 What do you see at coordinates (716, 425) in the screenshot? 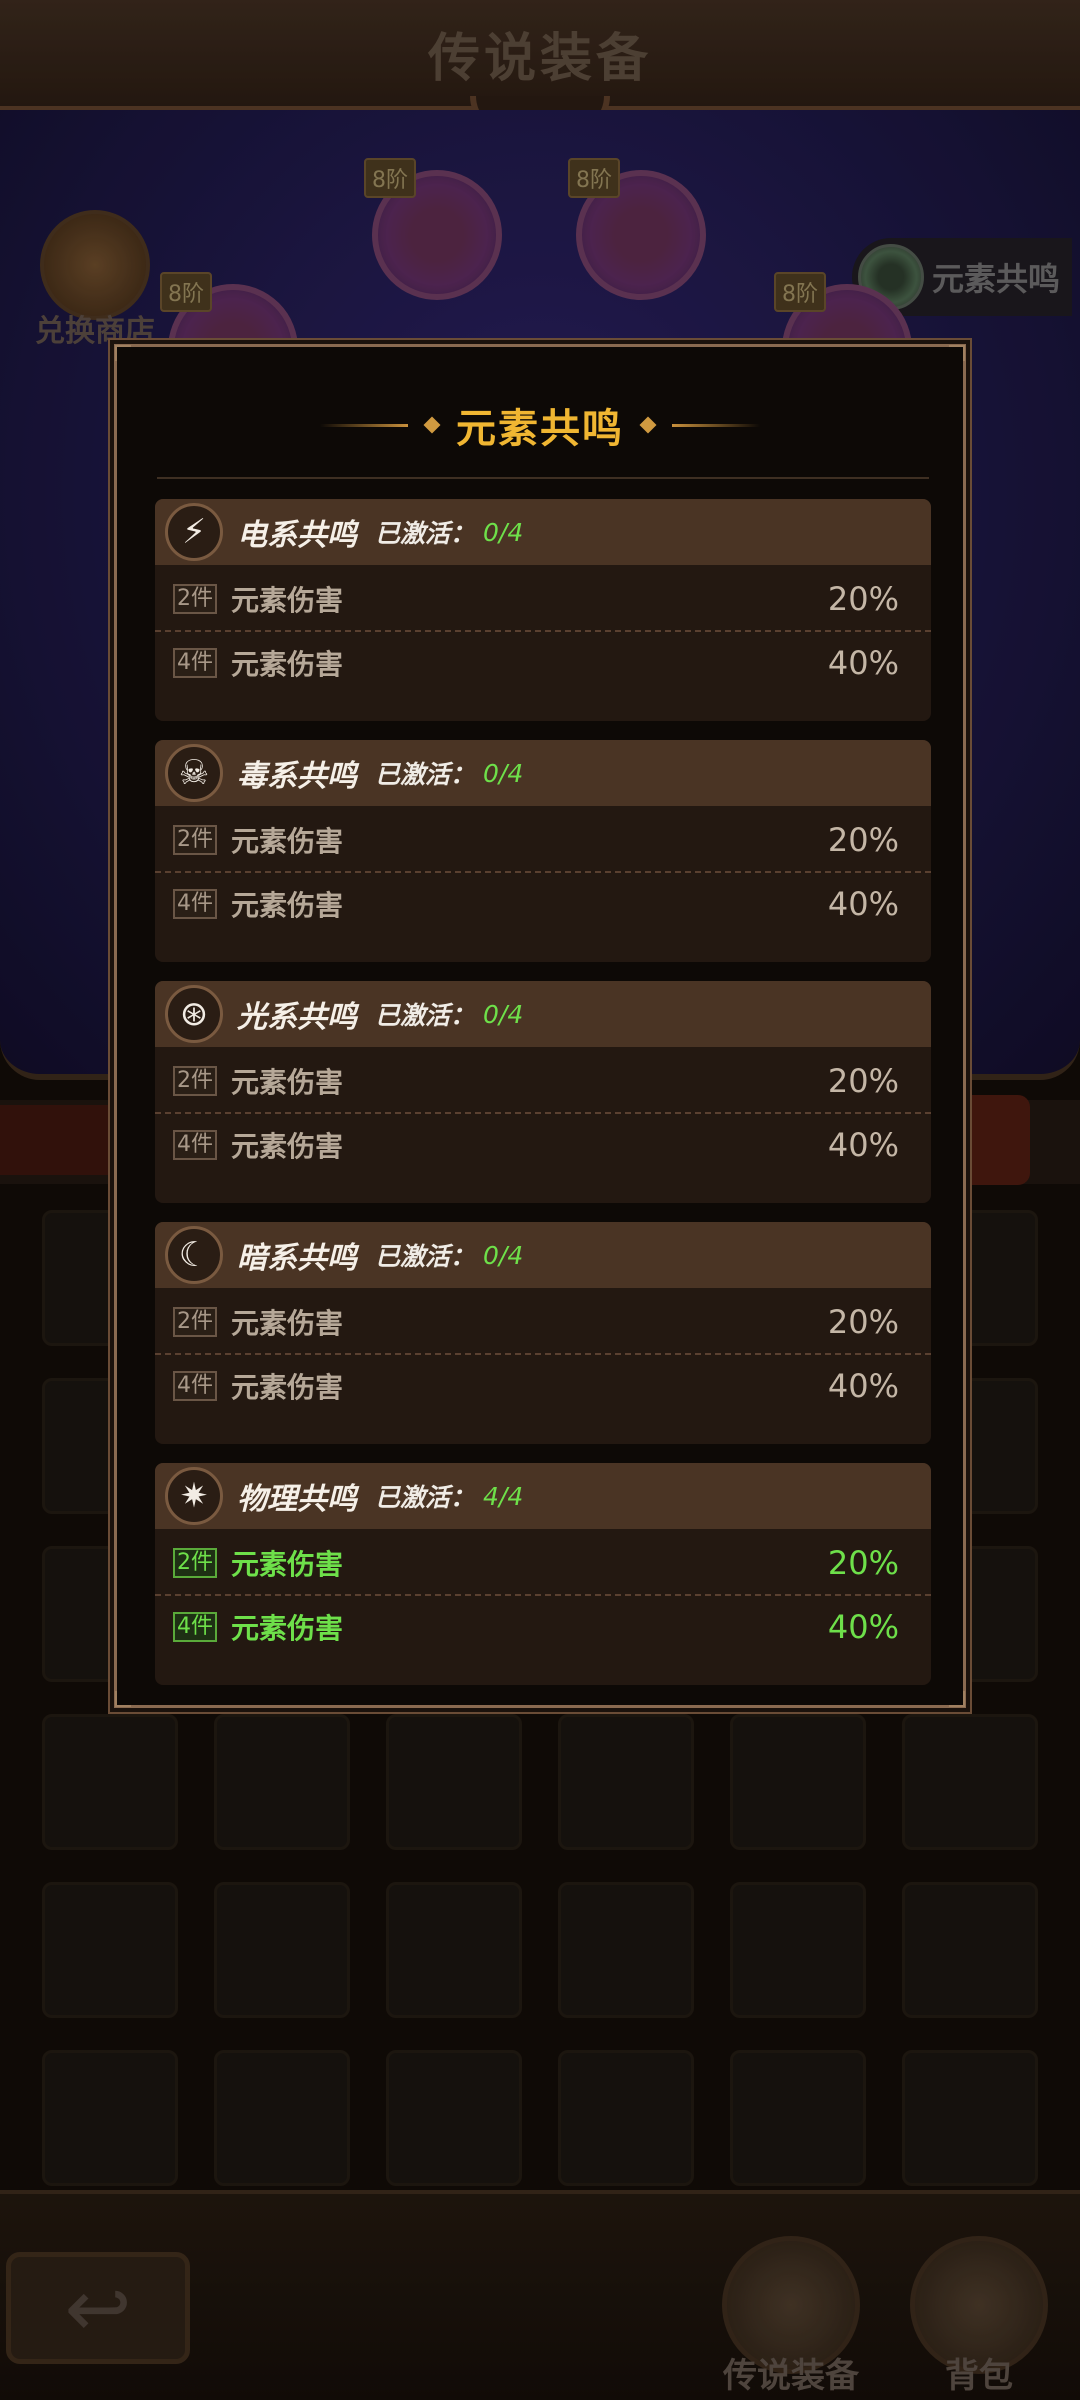
I see `title-line-right` at bounding box center [716, 425].